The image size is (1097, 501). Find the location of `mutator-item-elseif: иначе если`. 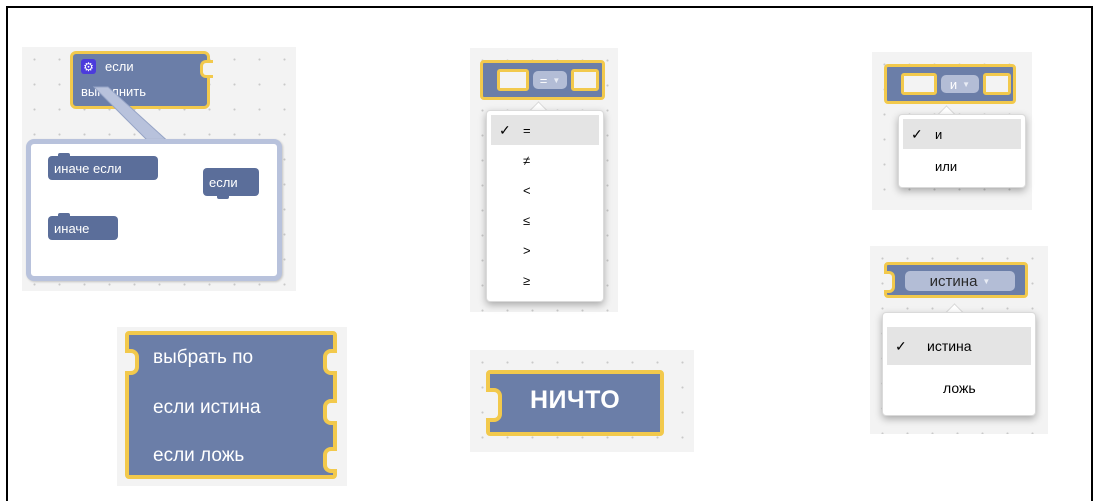

mutator-item-elseif: иначе если is located at coordinates (103, 166).